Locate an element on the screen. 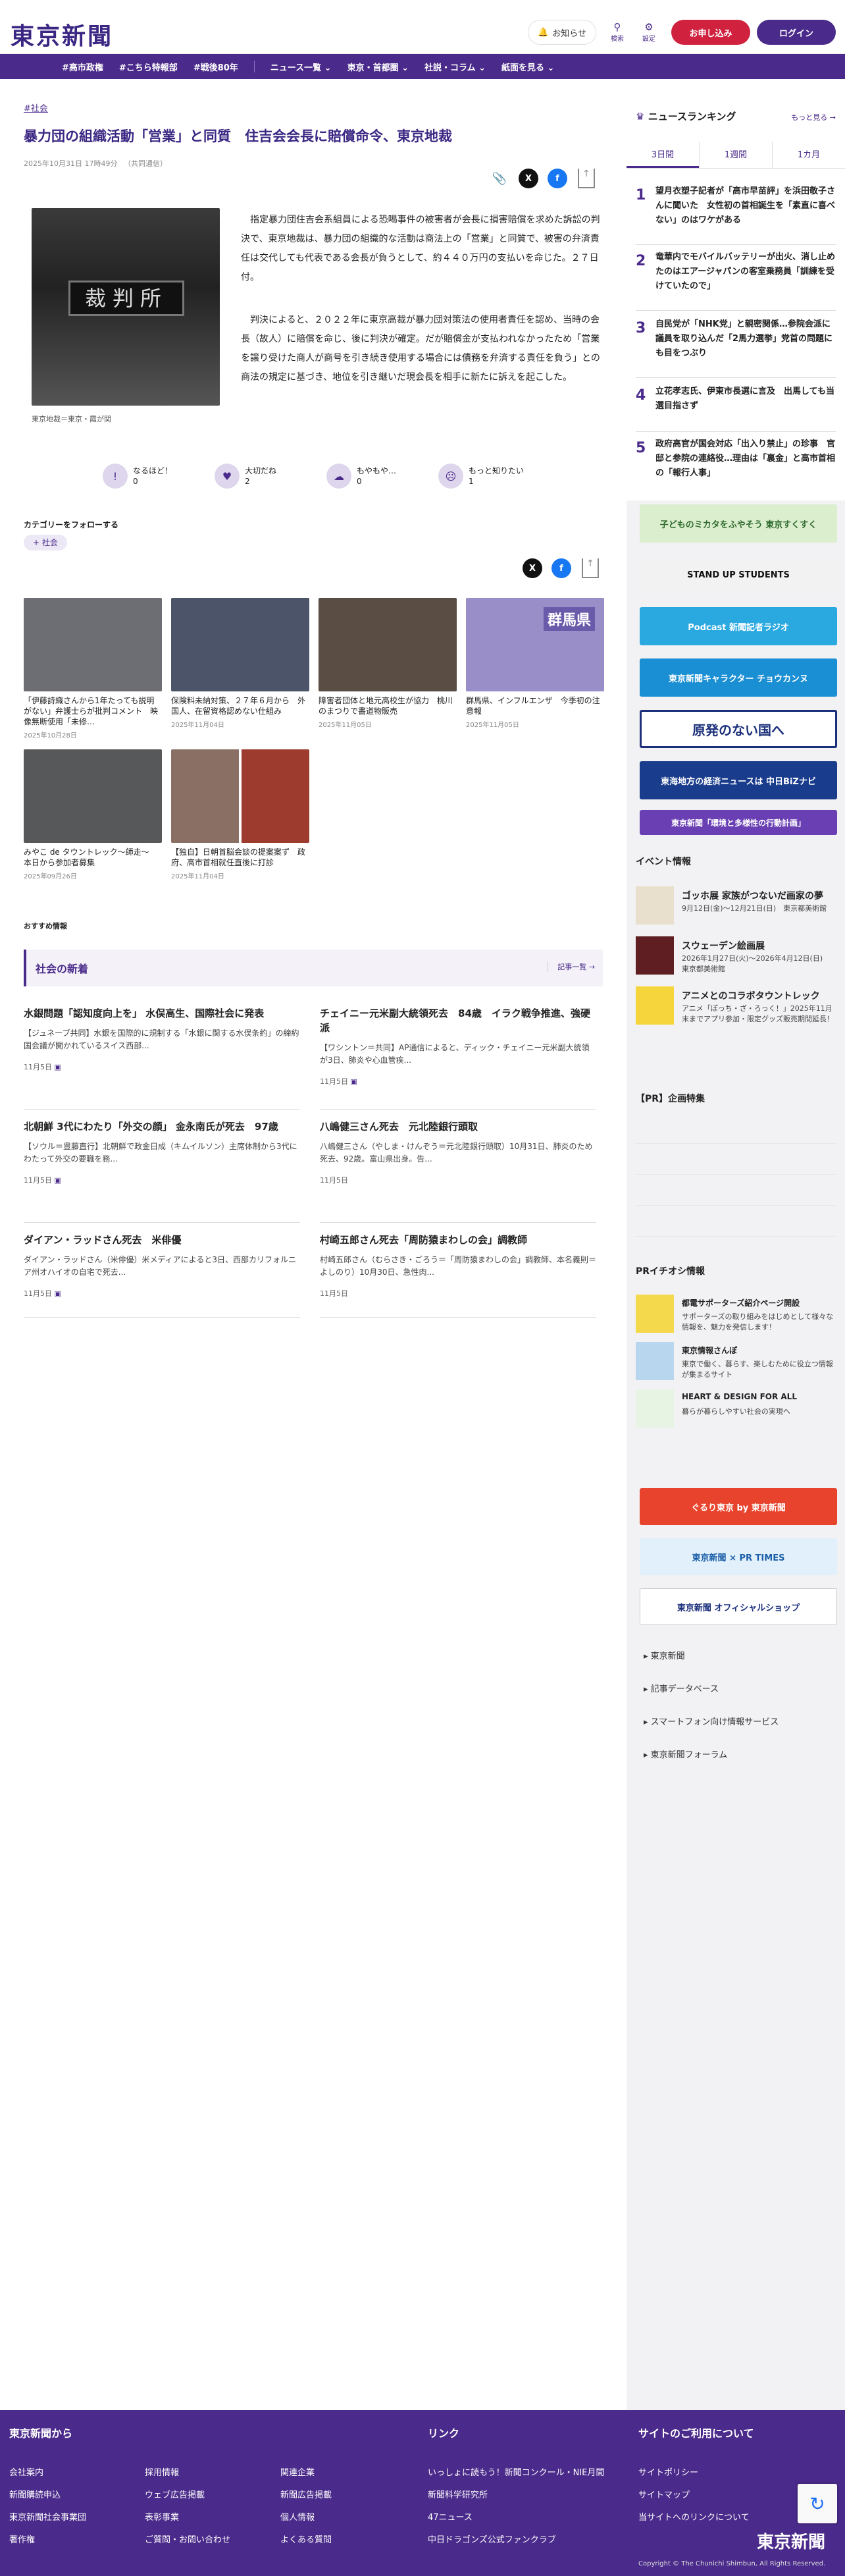  tab-1month: 1カ月 is located at coordinates (809, 155).